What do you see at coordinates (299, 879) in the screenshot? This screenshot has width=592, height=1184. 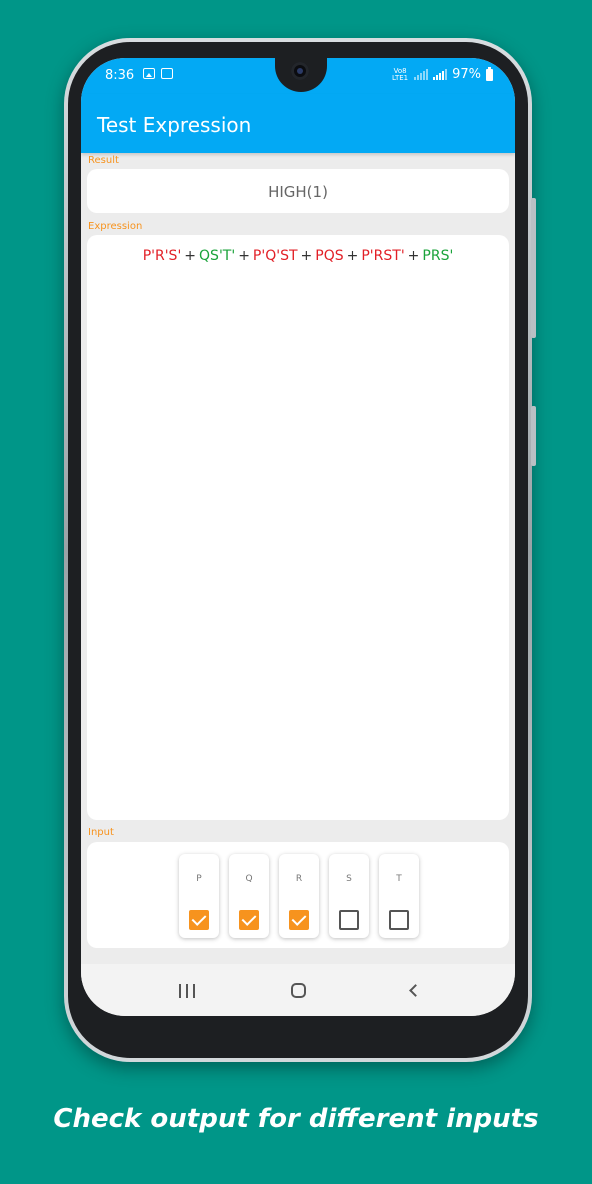 I see `variable-name: R` at bounding box center [299, 879].